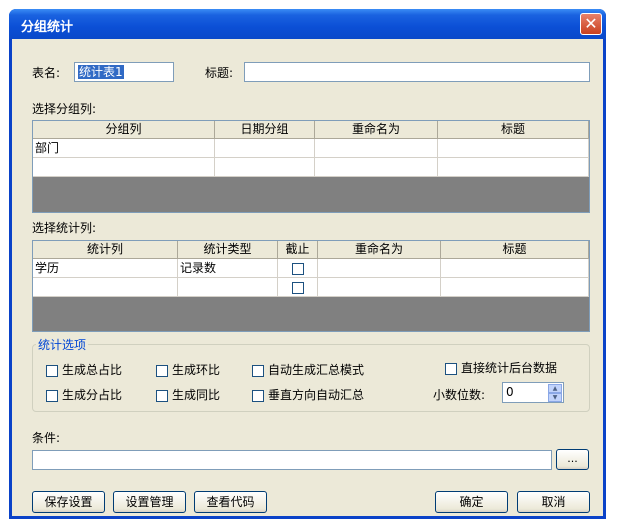 This screenshot has height=527, width=624. What do you see at coordinates (509, 368) in the screenshot?
I see `checkbox-label: 直接统计后台数据` at bounding box center [509, 368].